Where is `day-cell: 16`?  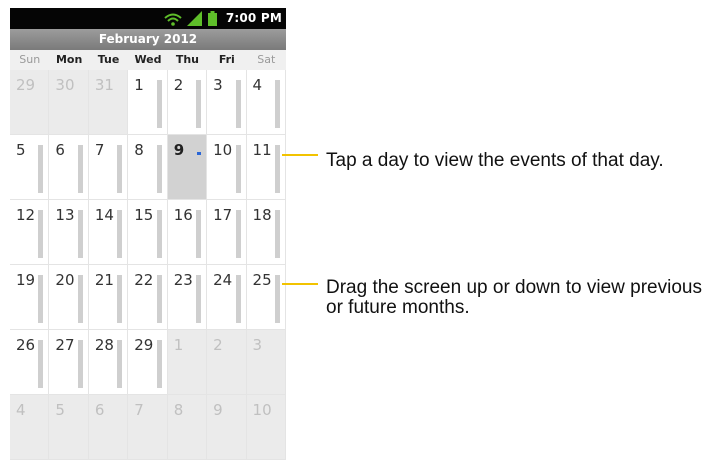
day-cell: 16 is located at coordinates (187, 232).